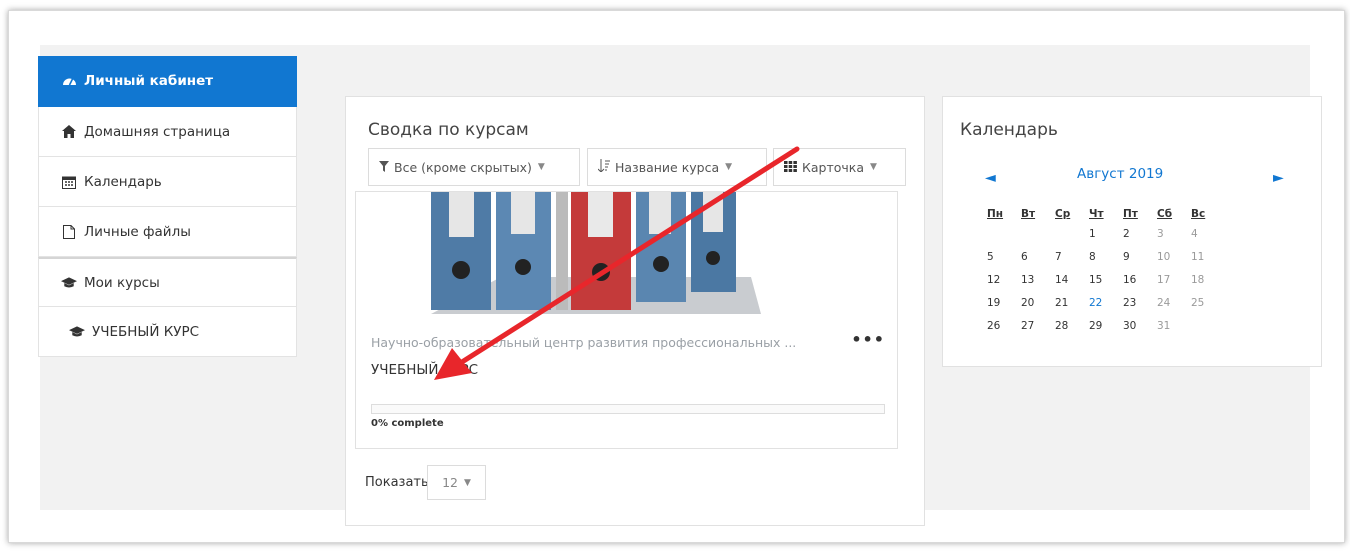  What do you see at coordinates (167, 182) in the screenshot?
I see `sidebar-item-calendar: Календарь` at bounding box center [167, 182].